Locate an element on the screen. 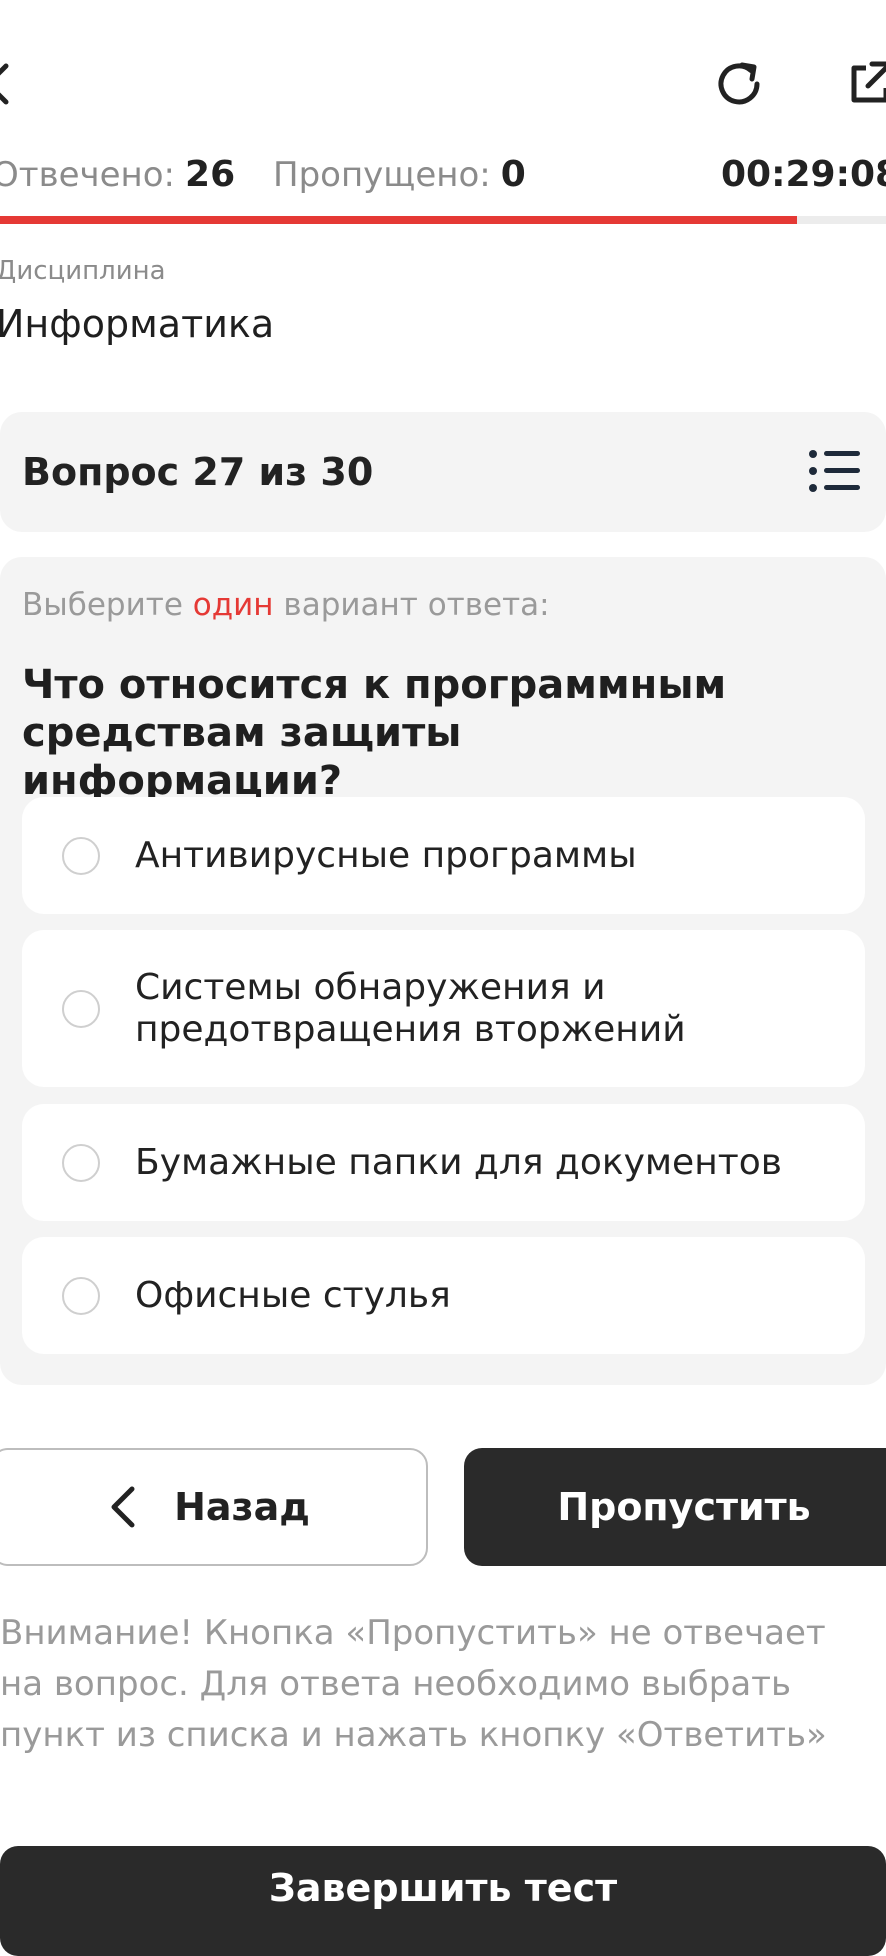  answered-stat: Отвечено: 26 is located at coordinates (117, 174).